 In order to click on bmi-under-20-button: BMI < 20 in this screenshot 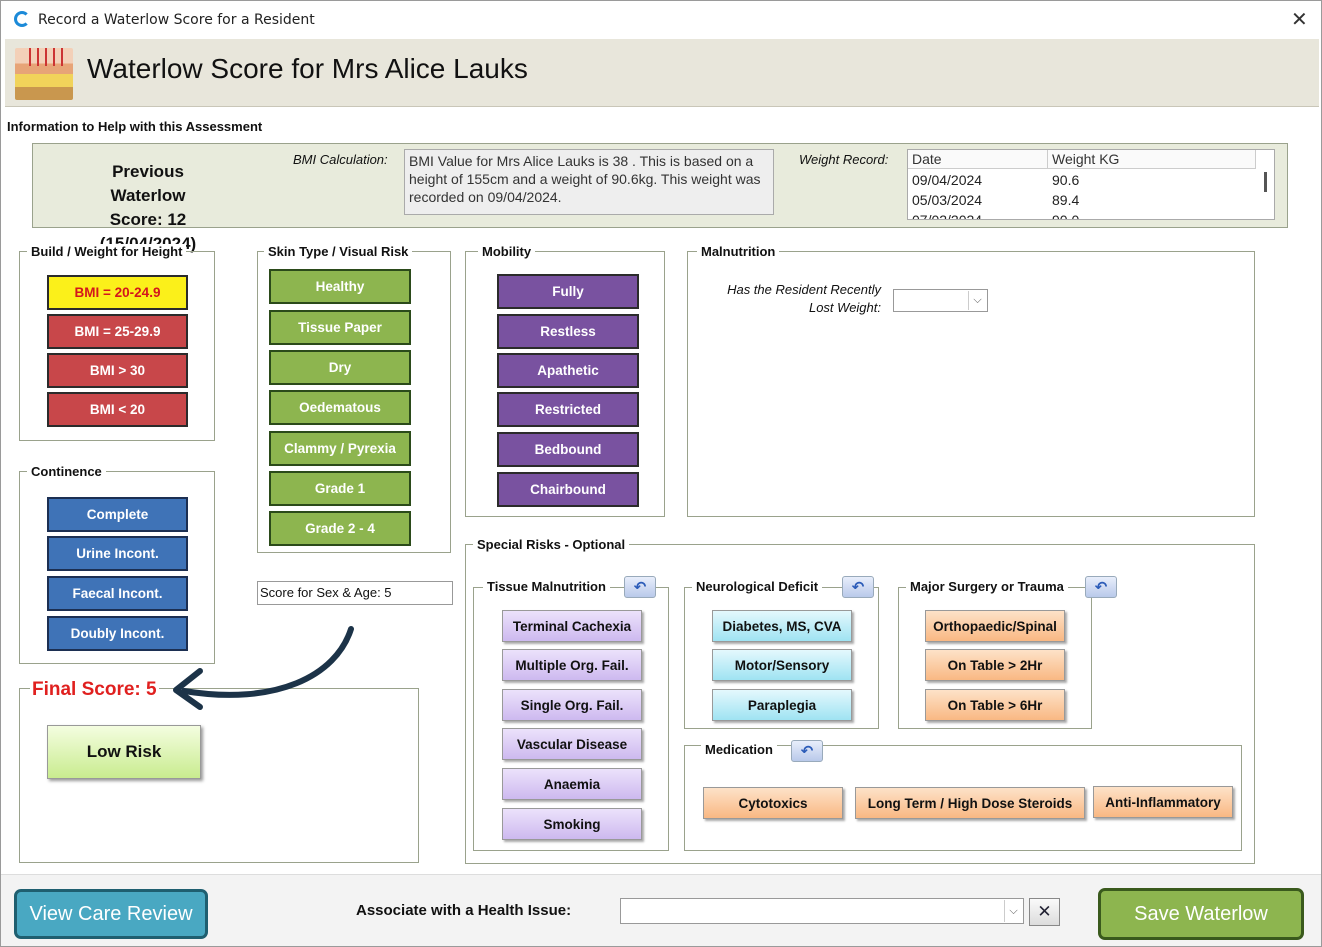, I will do `click(117, 409)`.